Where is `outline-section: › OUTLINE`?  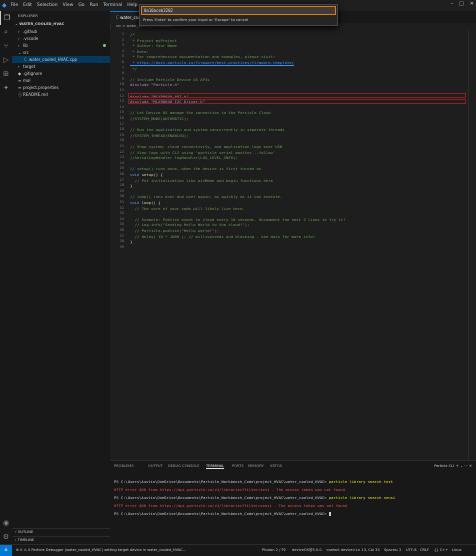 outline-section: › OUTLINE is located at coordinates (61, 532).